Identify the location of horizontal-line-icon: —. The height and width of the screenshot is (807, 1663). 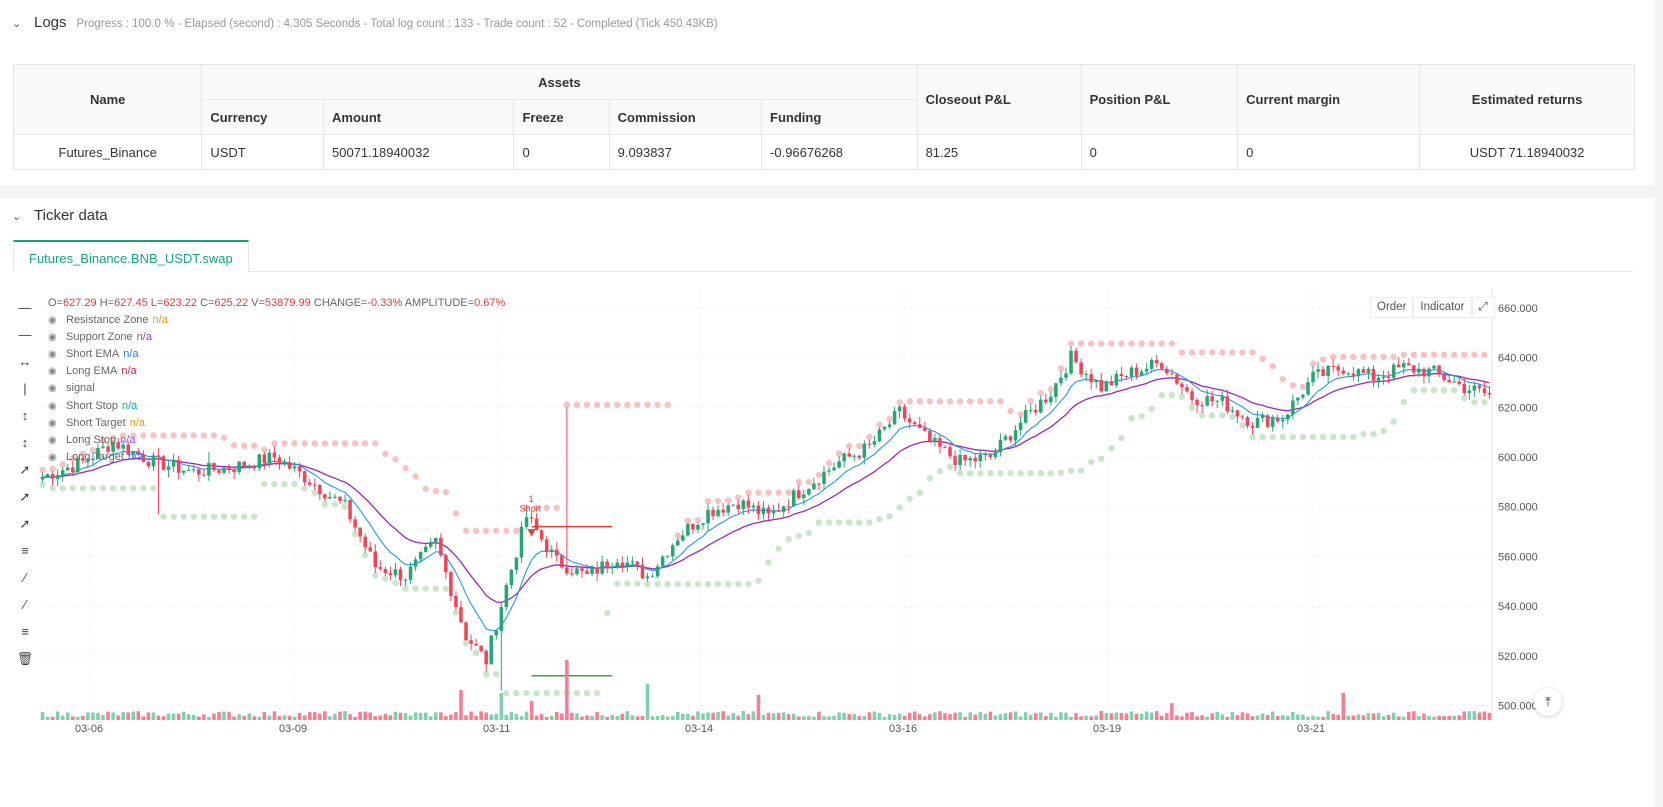
(25, 334).